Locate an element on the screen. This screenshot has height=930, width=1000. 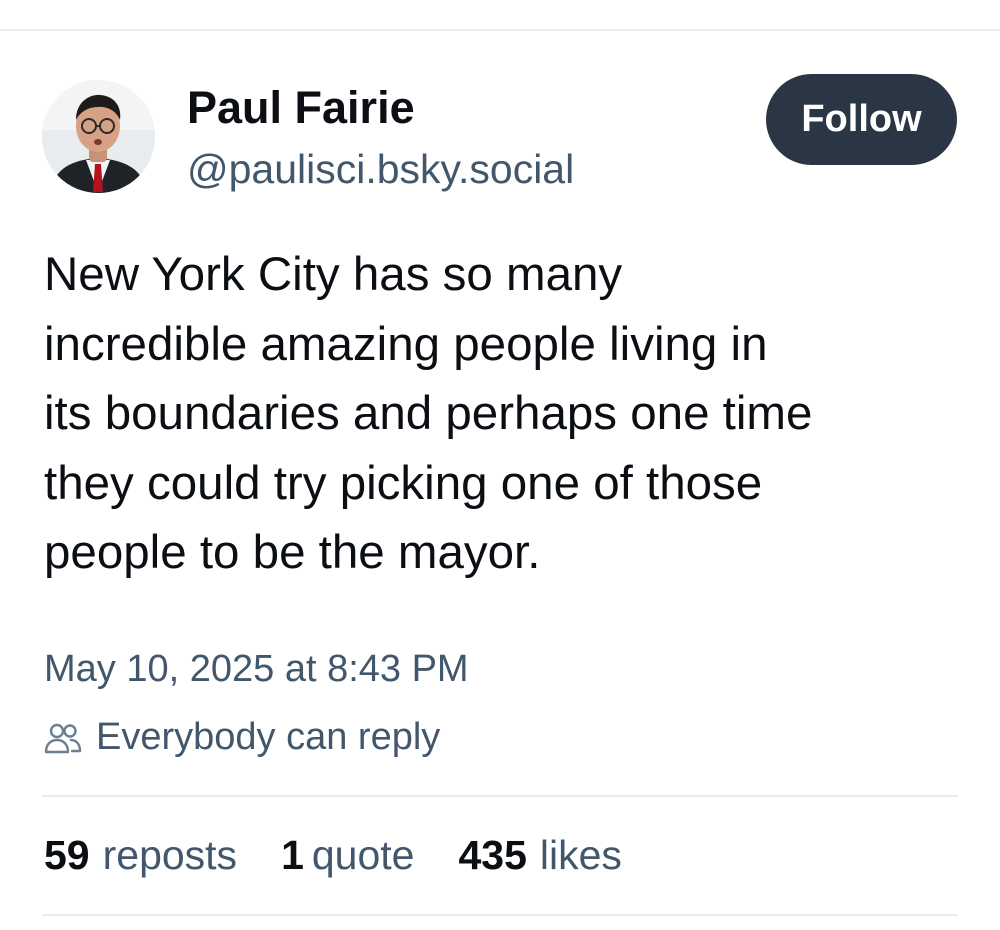
post-timestamp: May 10, 2025 at 8:43 PM is located at coordinates (256, 669).